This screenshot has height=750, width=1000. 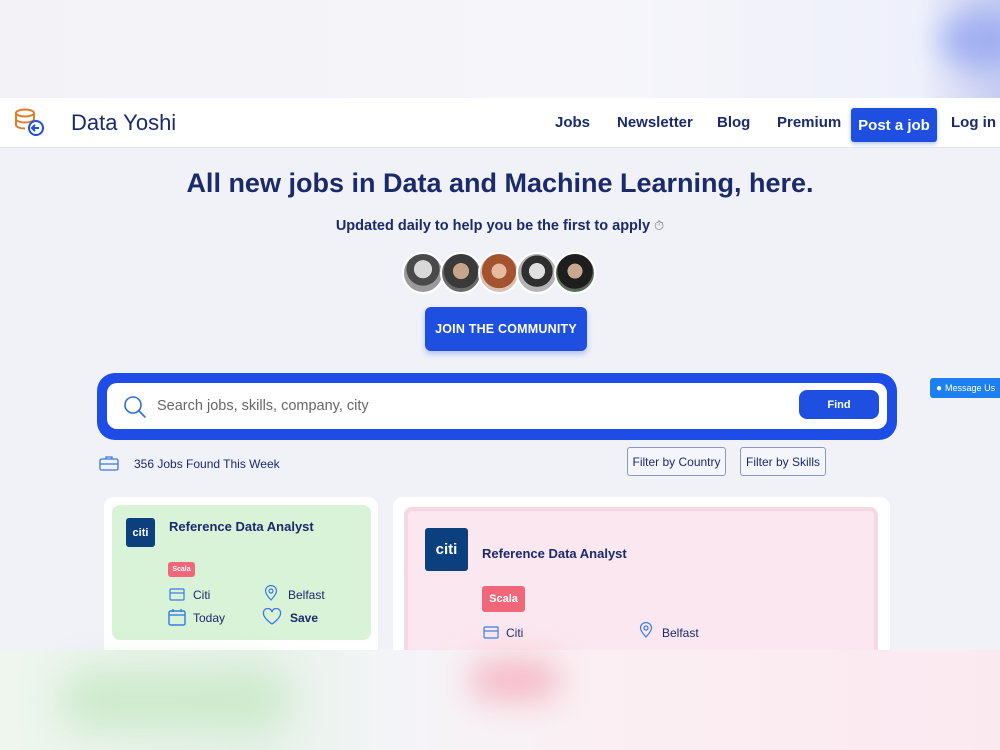 What do you see at coordinates (939, 388) in the screenshot?
I see `messenger-icon: ●` at bounding box center [939, 388].